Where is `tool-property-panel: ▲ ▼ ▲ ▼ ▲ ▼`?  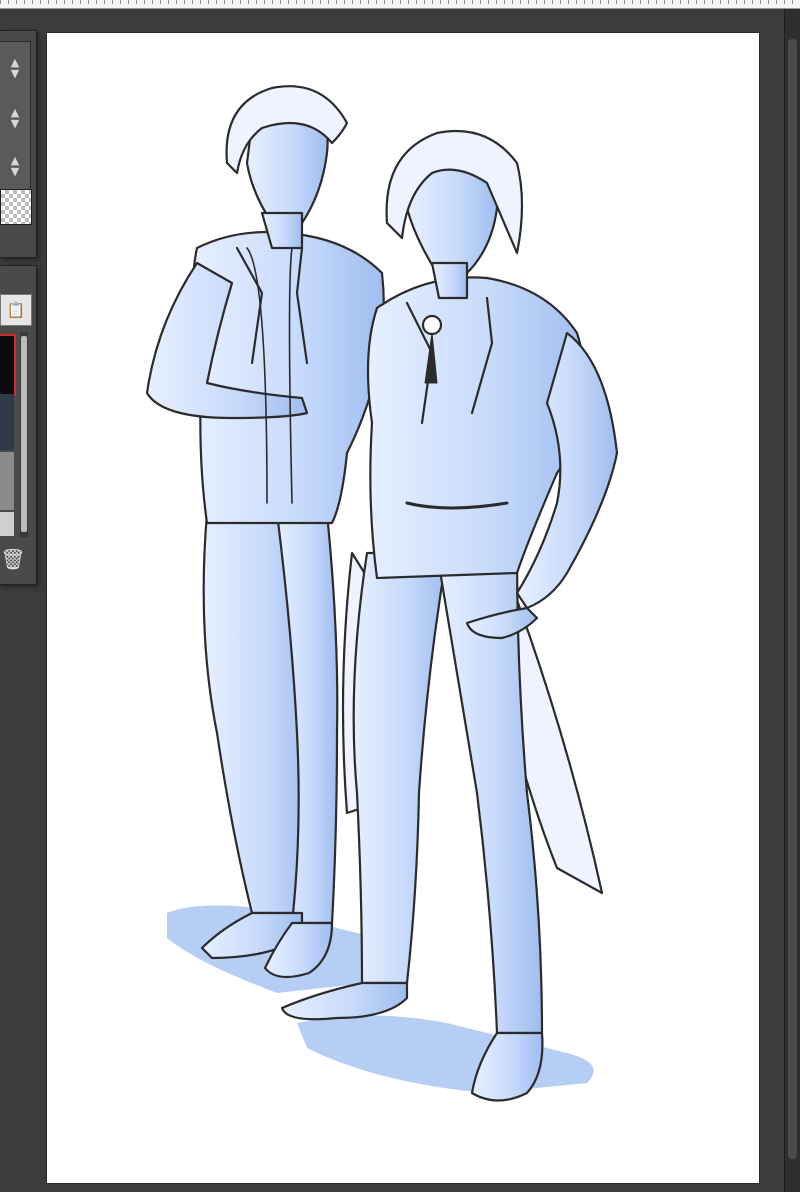 tool-property-panel: ▲ ▼ ▲ ▼ ▲ ▼ is located at coordinates (18, 144).